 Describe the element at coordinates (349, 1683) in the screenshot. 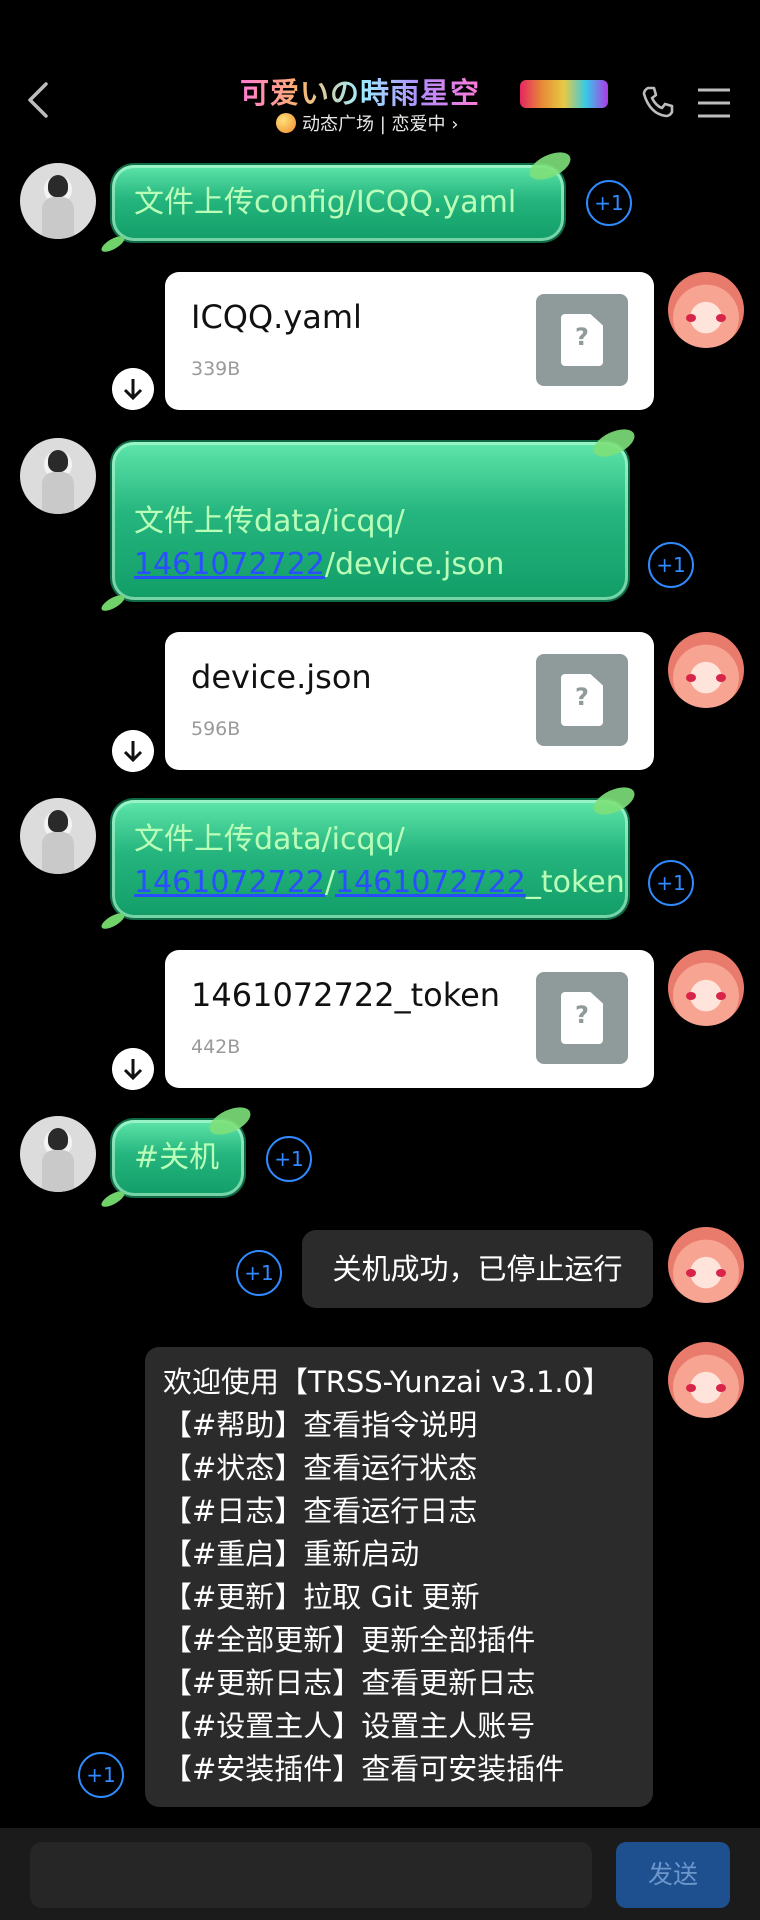

I see `message-line: 【#更新日志】查看更新日志` at that location.